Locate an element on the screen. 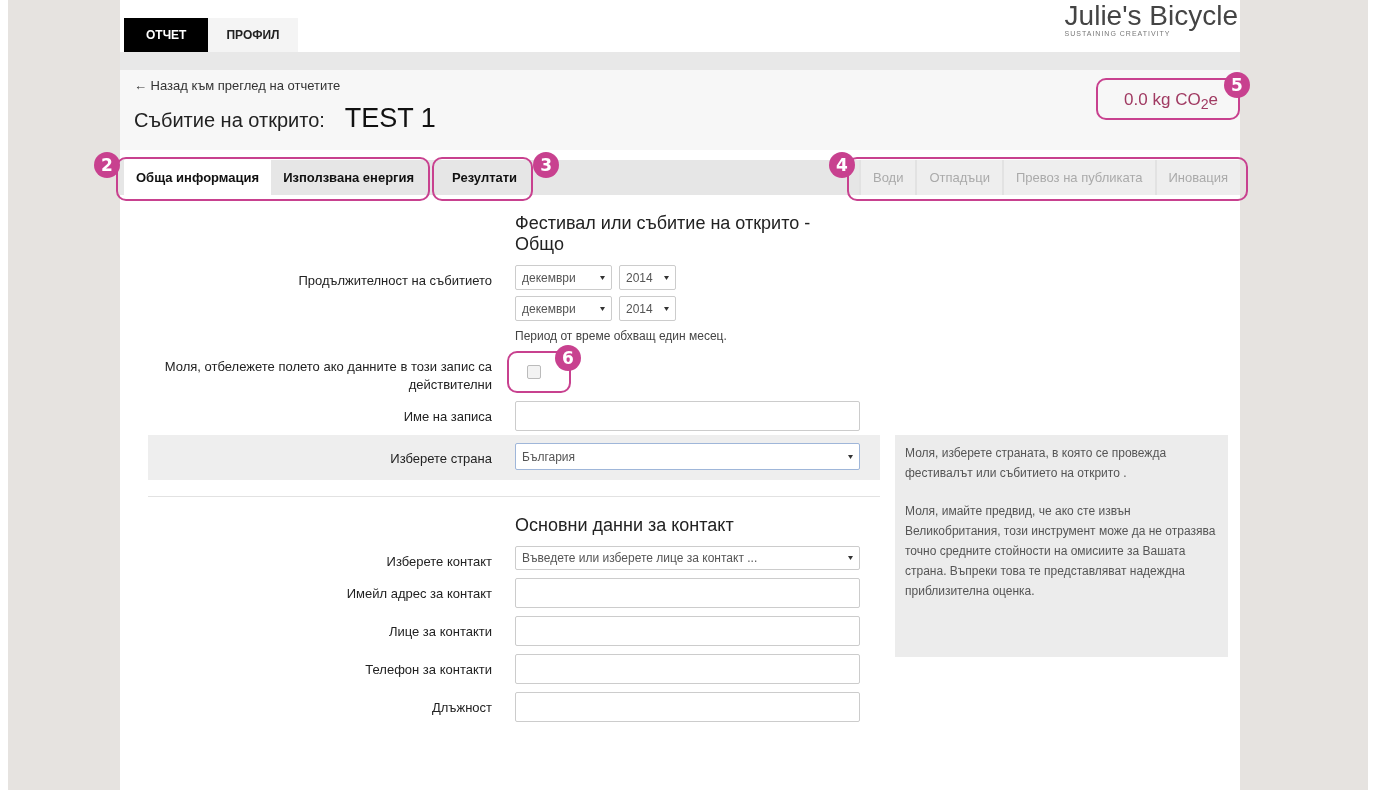  field-label: Продължителност на събитието is located at coordinates (395, 280).